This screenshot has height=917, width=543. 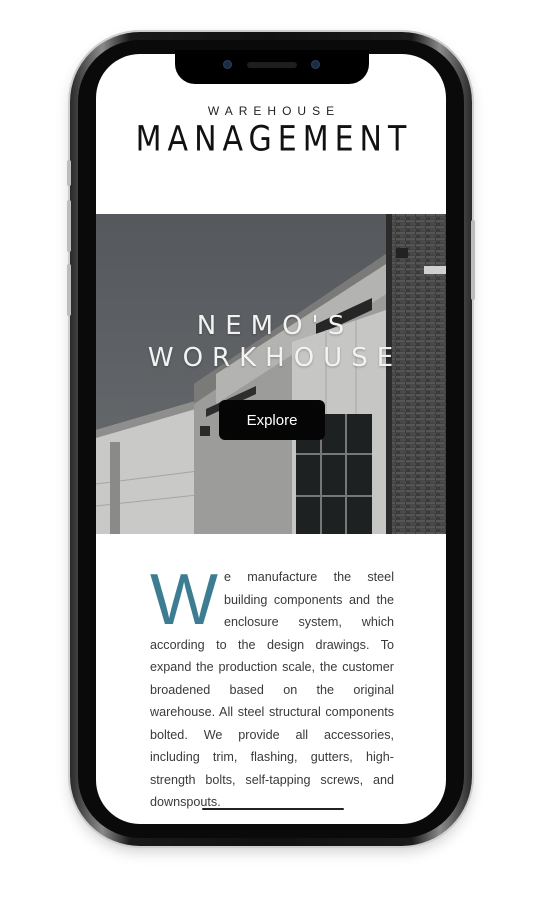 What do you see at coordinates (271, 342) in the screenshot?
I see `hero-title: NEMO'S WORKHOUSE` at bounding box center [271, 342].